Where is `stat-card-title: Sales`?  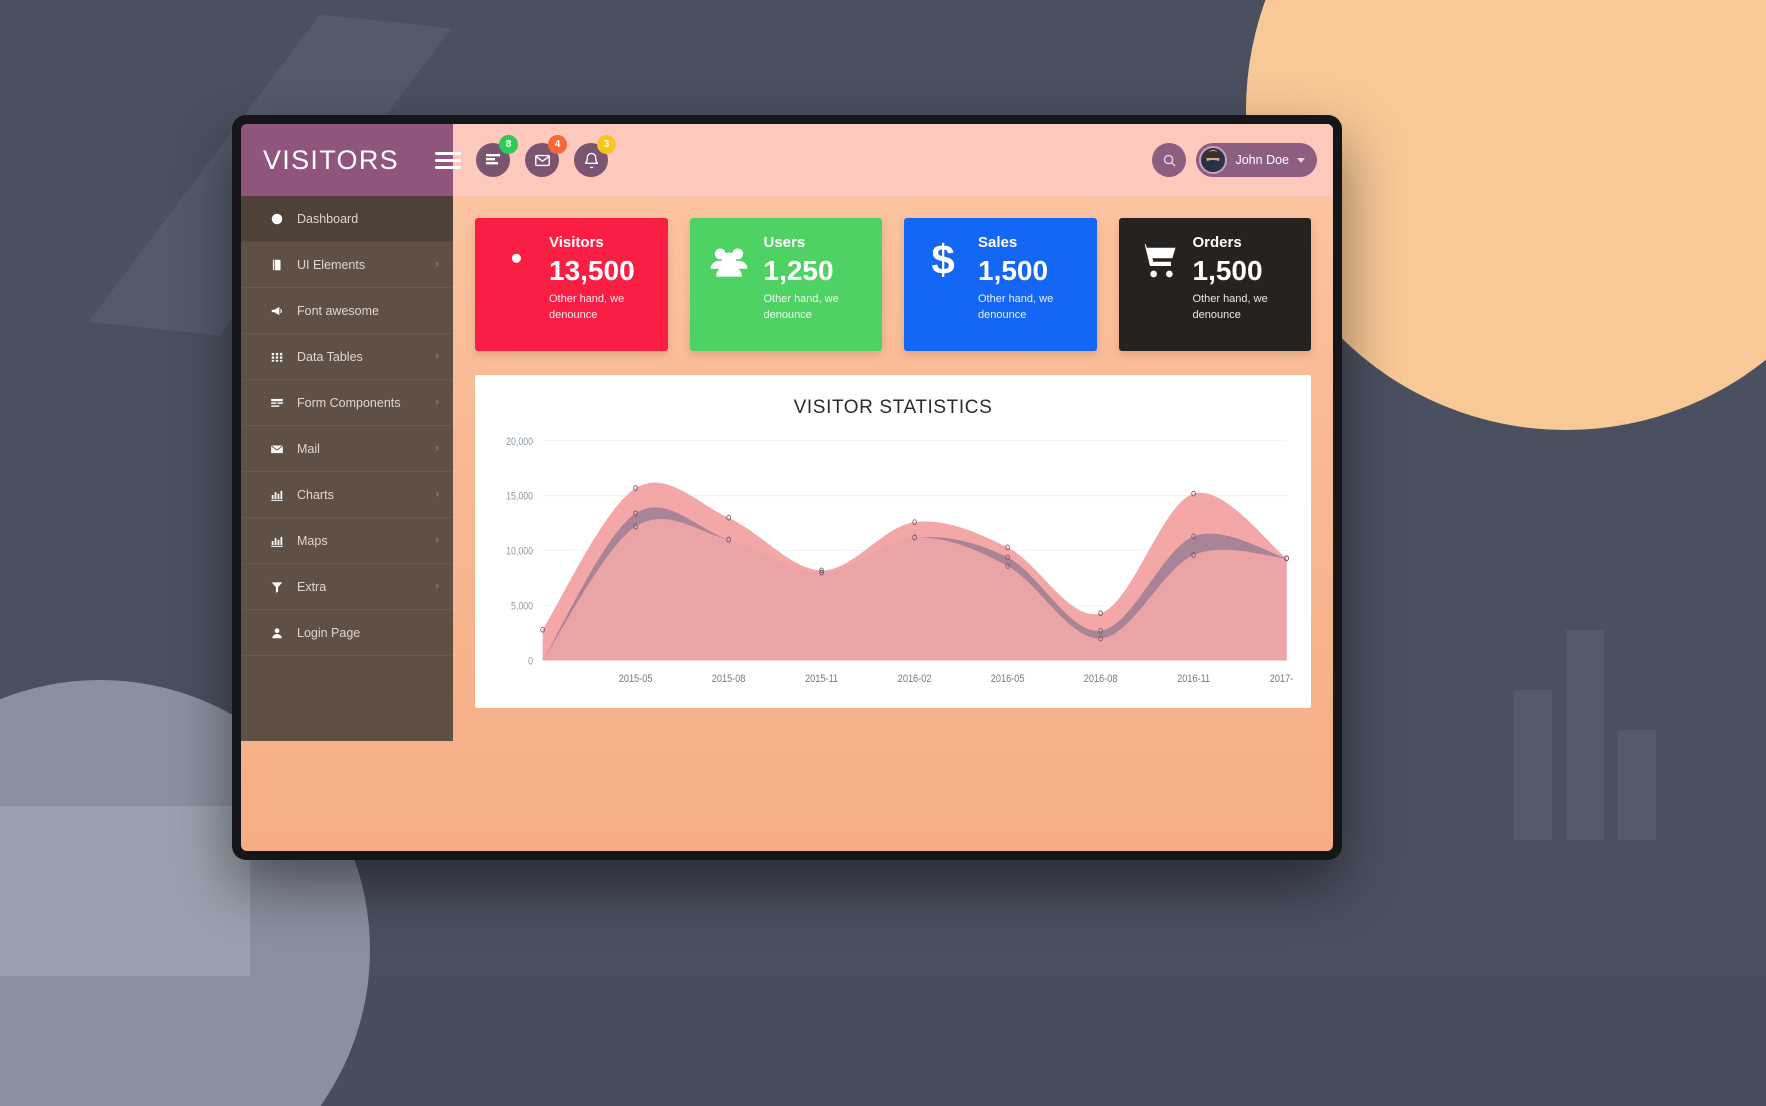
stat-card-title: Sales is located at coordinates (998, 242).